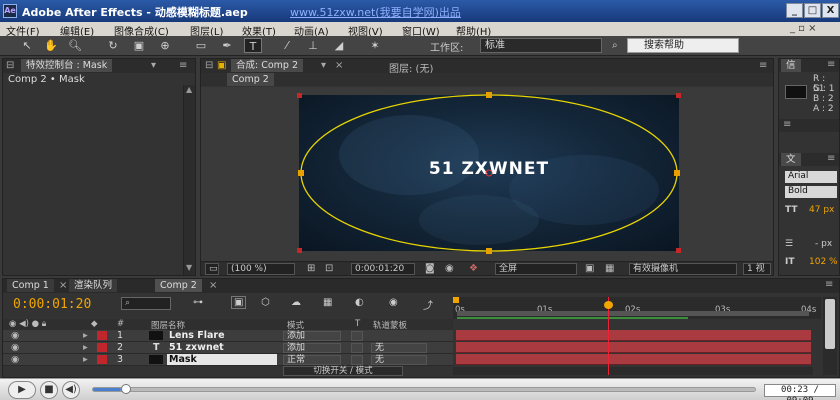 The height and width of the screenshot is (400, 840). I want to click on layer-name: 51 zxwnet, so click(196, 347).